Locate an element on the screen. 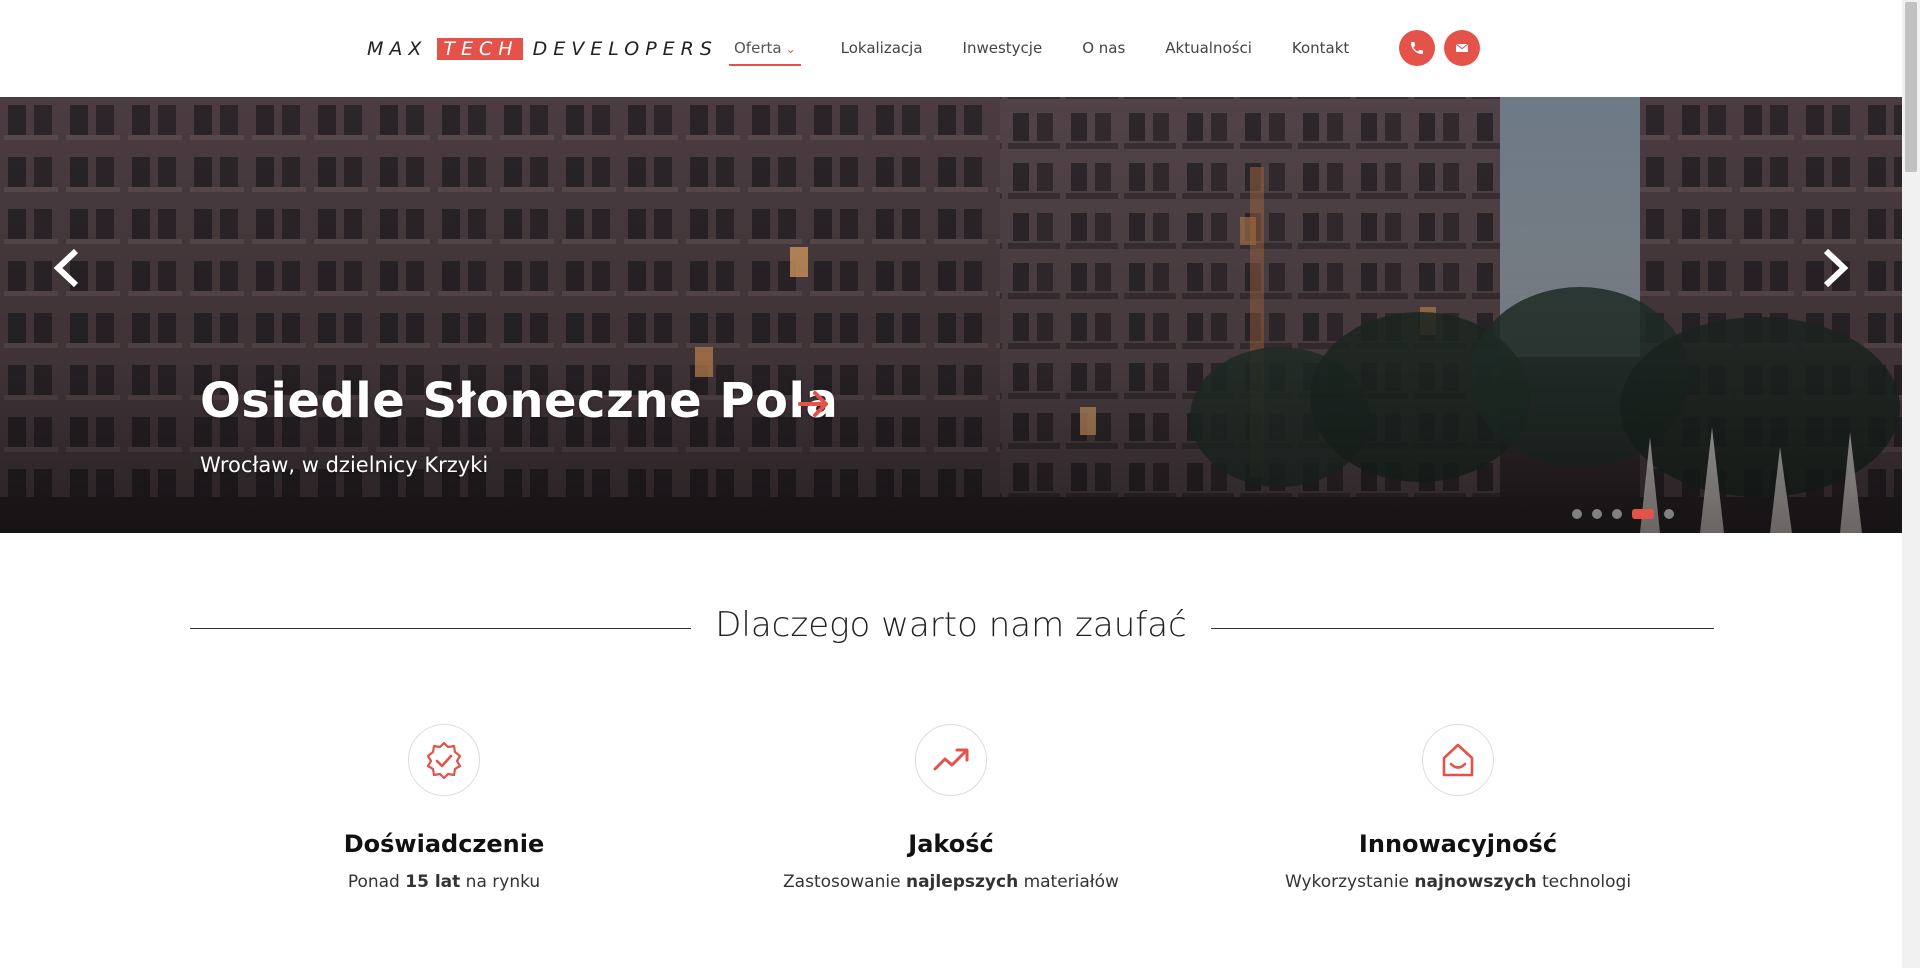 Image resolution: width=1920 pixels, height=968 pixels. phone-icon is located at coordinates (1417, 48).